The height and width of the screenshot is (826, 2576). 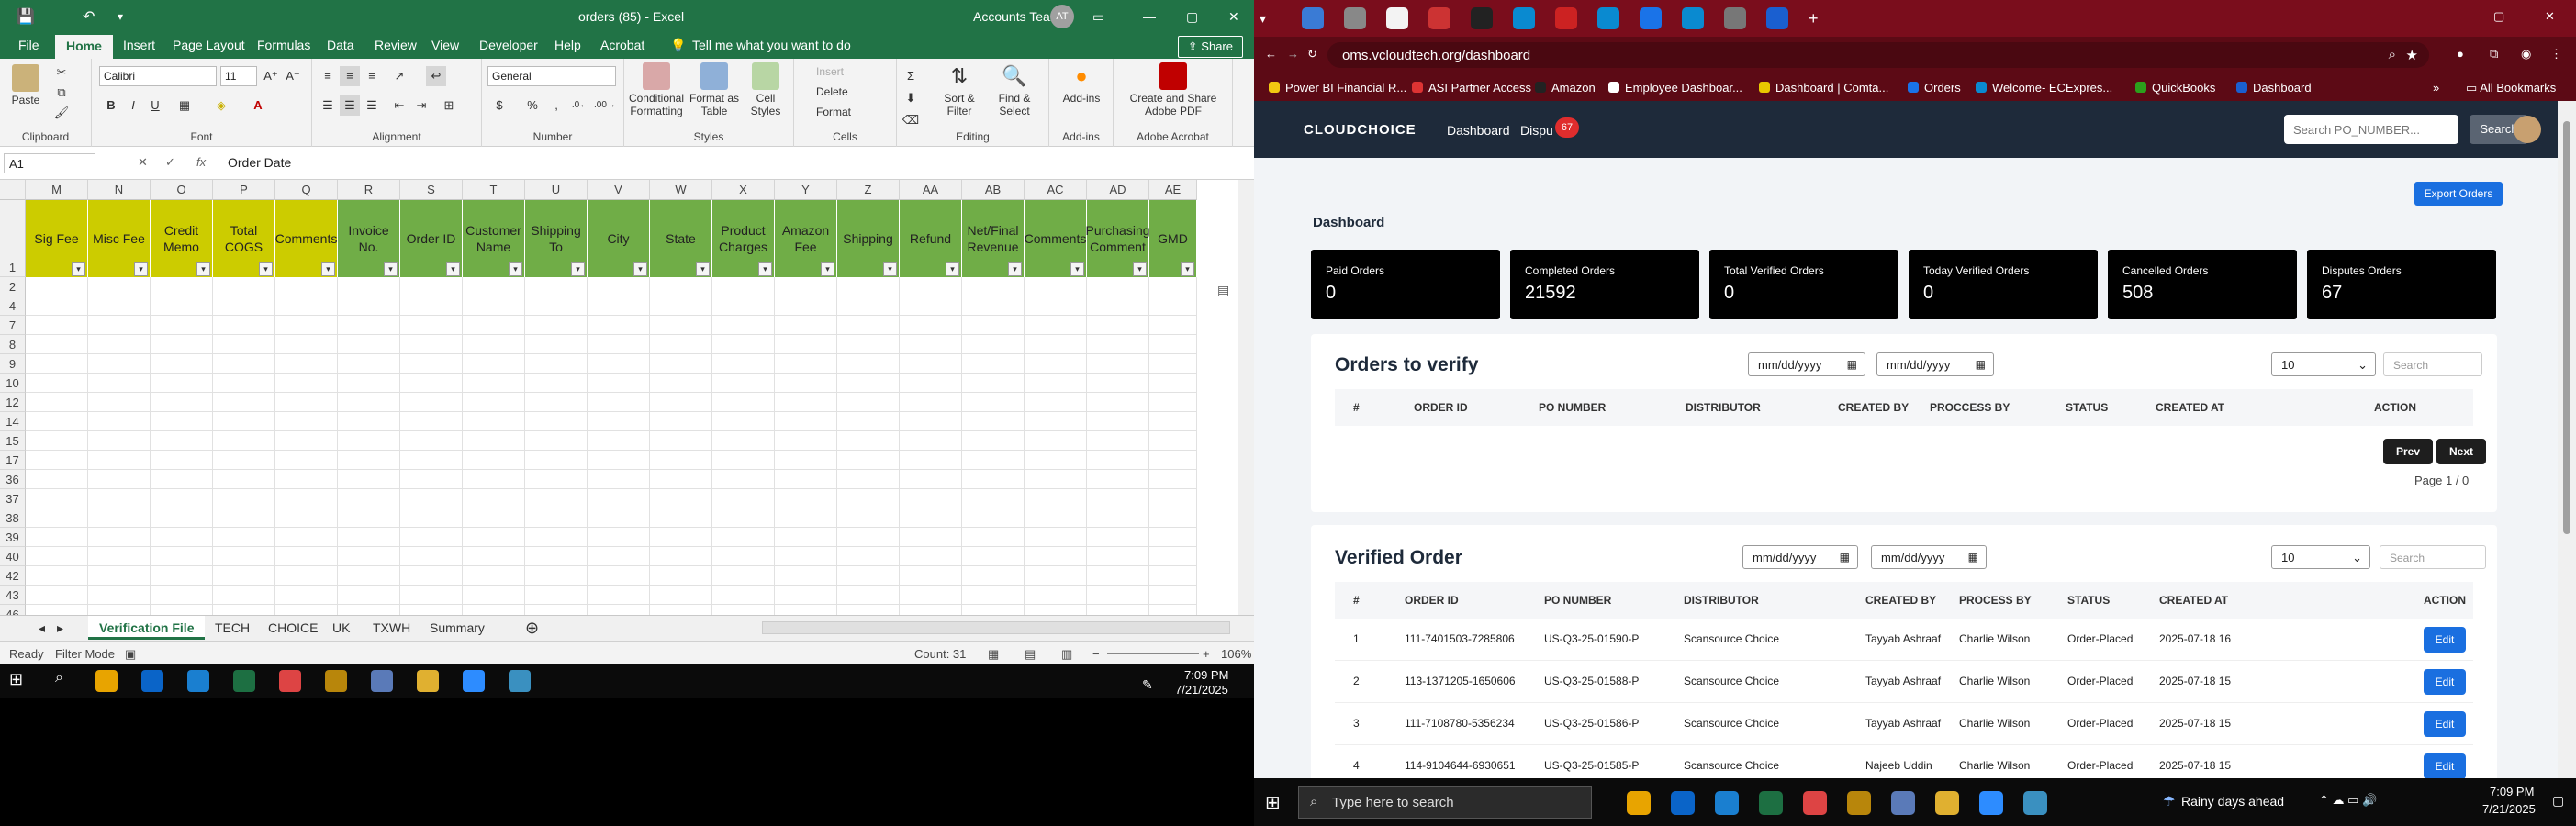 I want to click on row-header: 8, so click(x=13, y=345).